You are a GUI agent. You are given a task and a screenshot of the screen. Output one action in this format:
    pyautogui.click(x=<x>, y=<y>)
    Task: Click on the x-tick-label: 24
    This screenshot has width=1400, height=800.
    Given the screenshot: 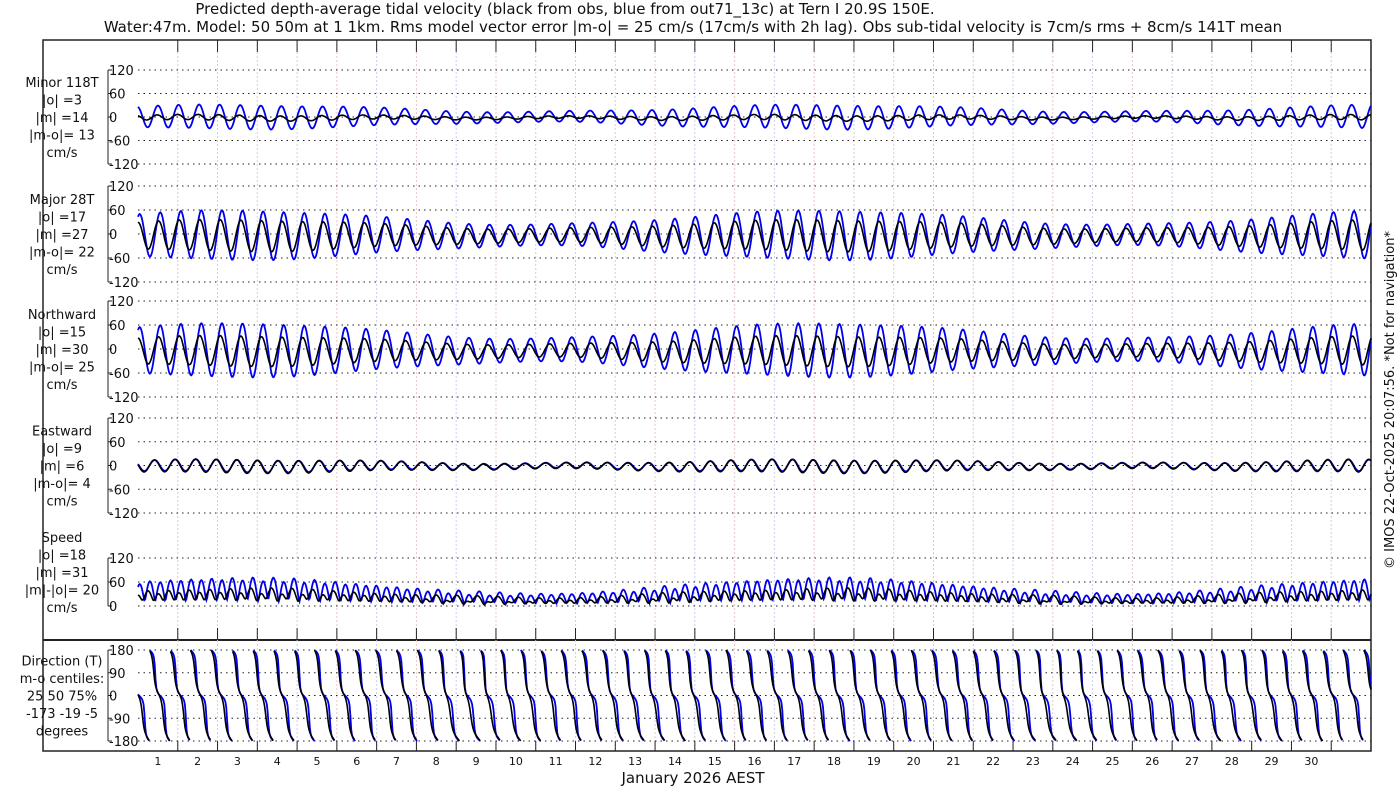 What is the action you would take?
    pyautogui.click(x=1073, y=761)
    